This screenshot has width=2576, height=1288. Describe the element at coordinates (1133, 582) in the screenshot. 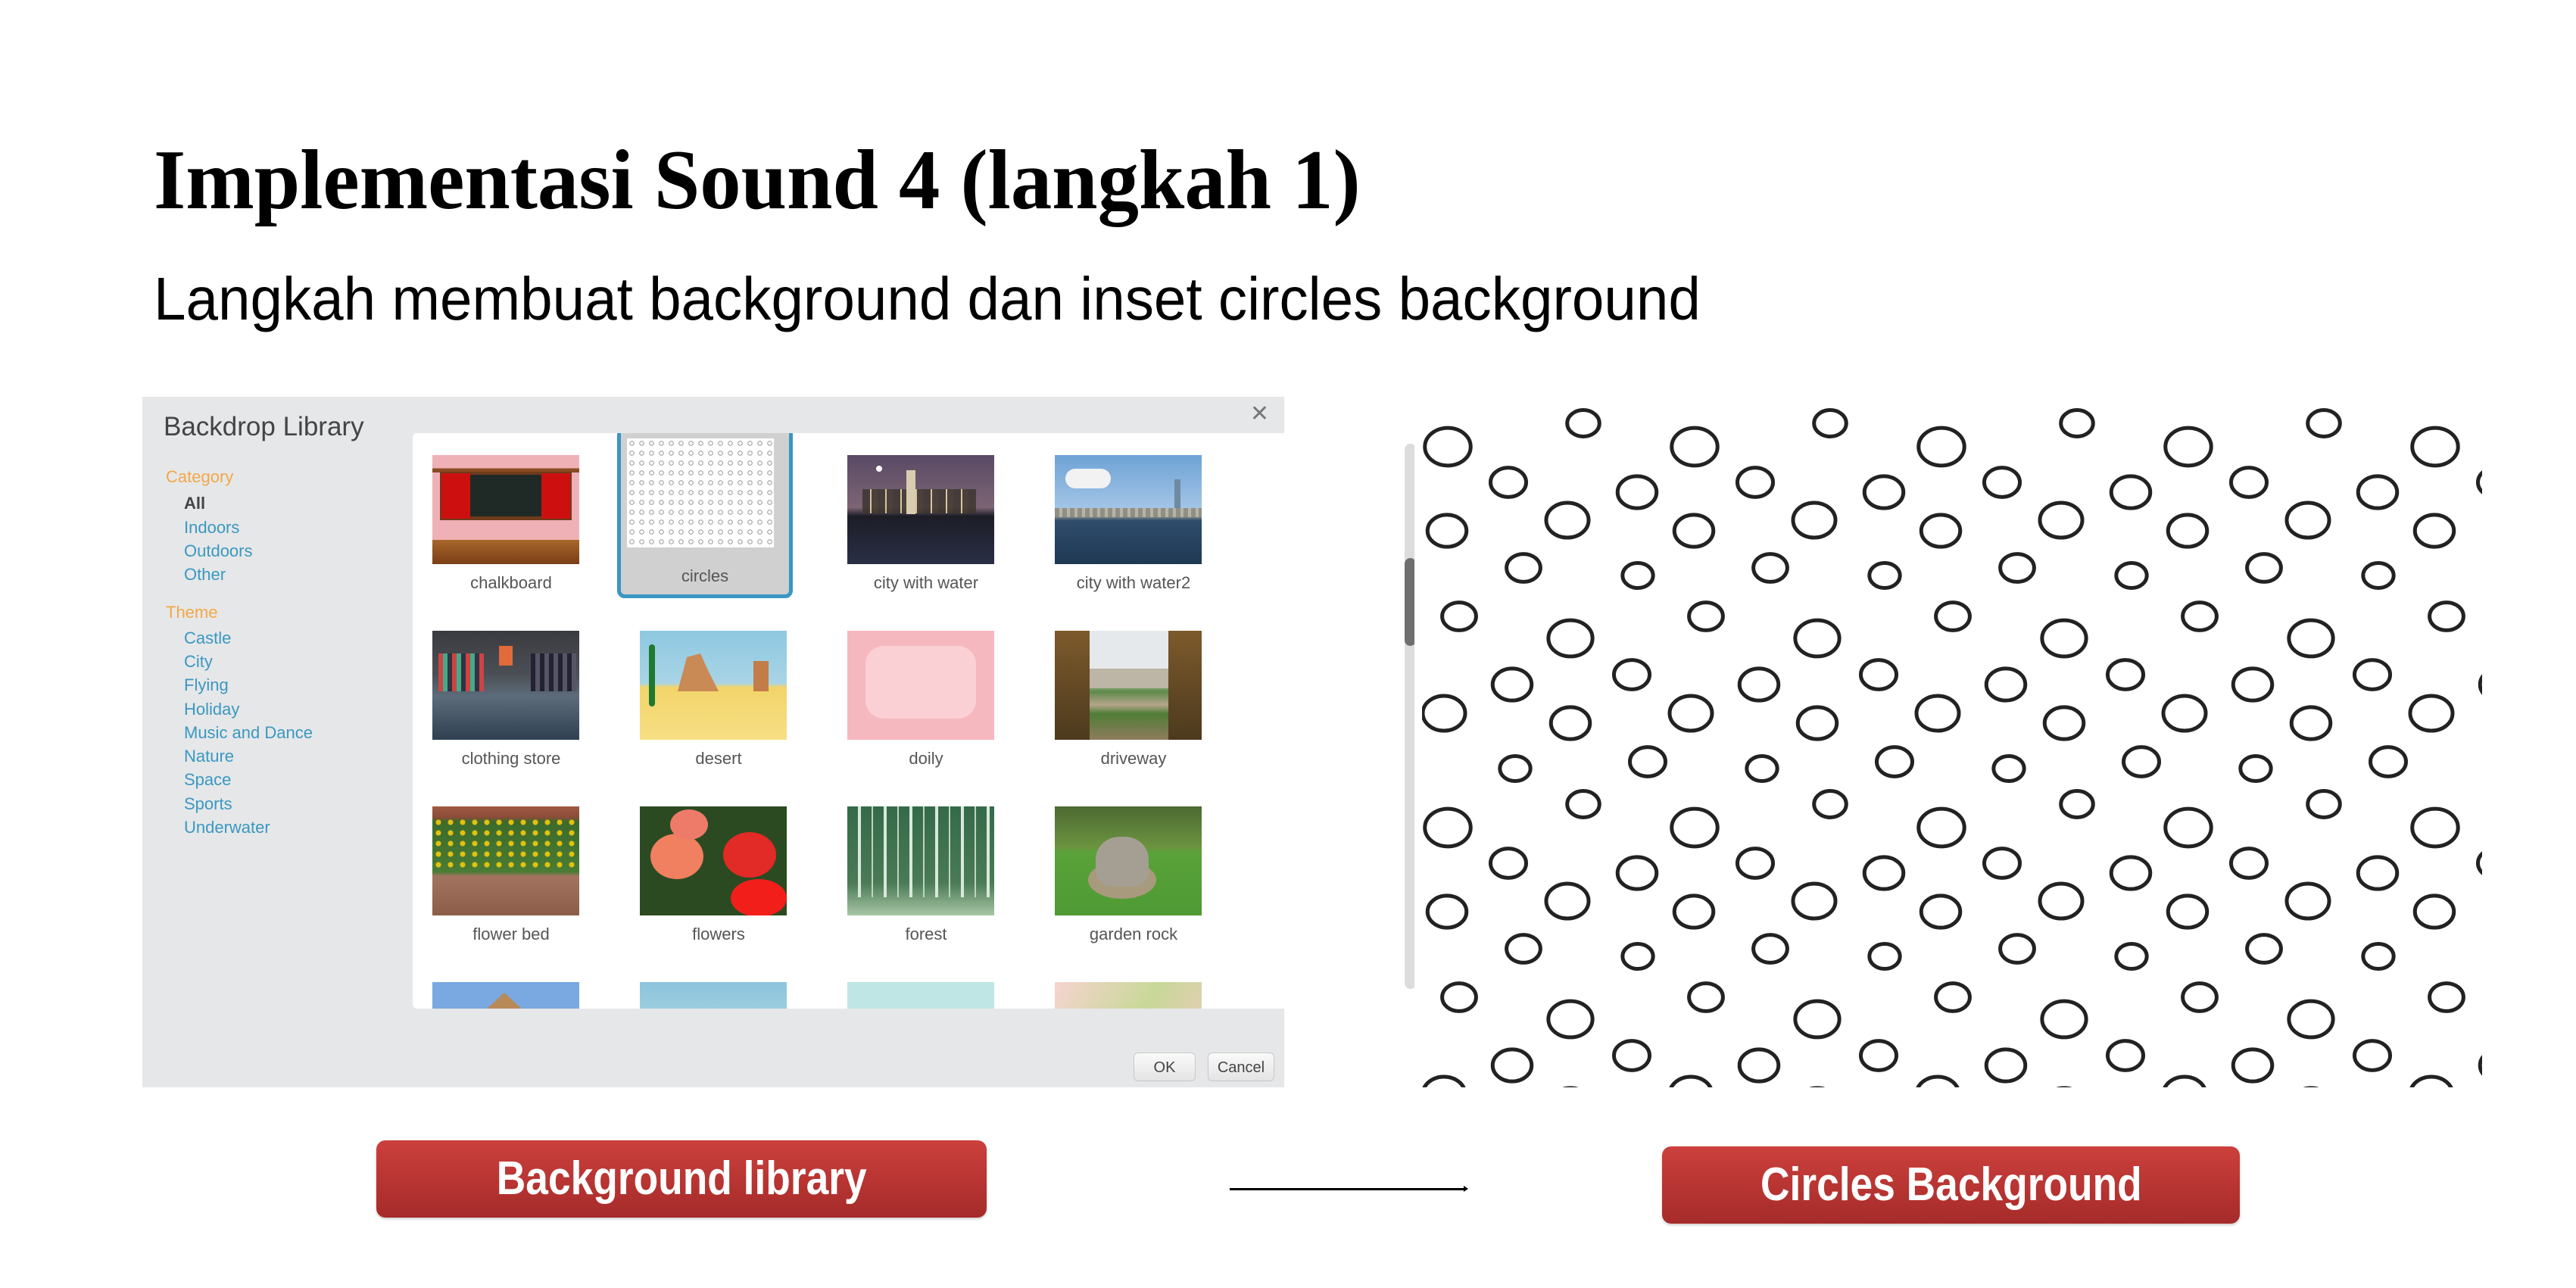

I see `backdrop-label: city with water2` at that location.